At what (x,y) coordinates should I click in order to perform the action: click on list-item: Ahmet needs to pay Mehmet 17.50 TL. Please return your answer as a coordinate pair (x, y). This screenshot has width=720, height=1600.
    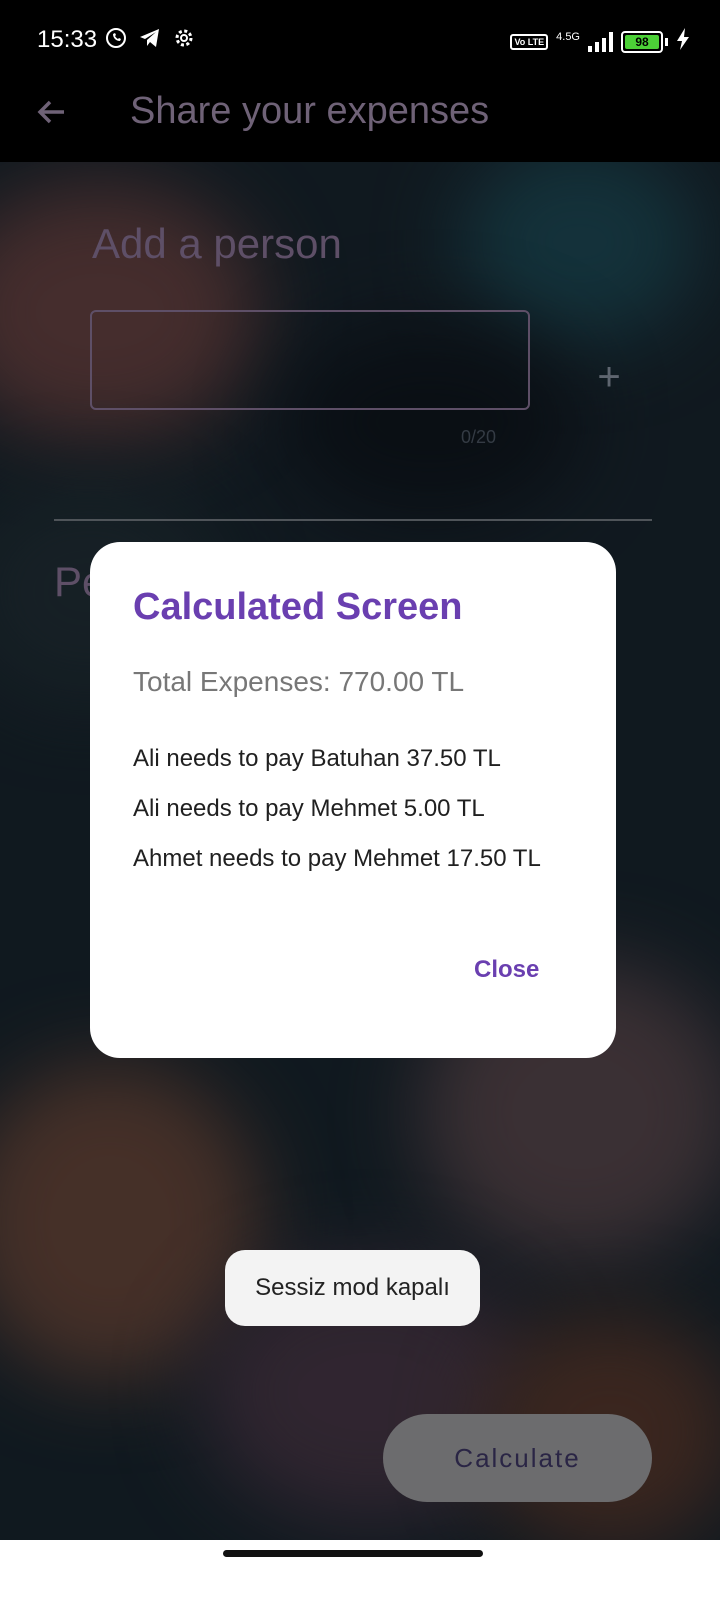
    Looking at the image, I should click on (337, 858).